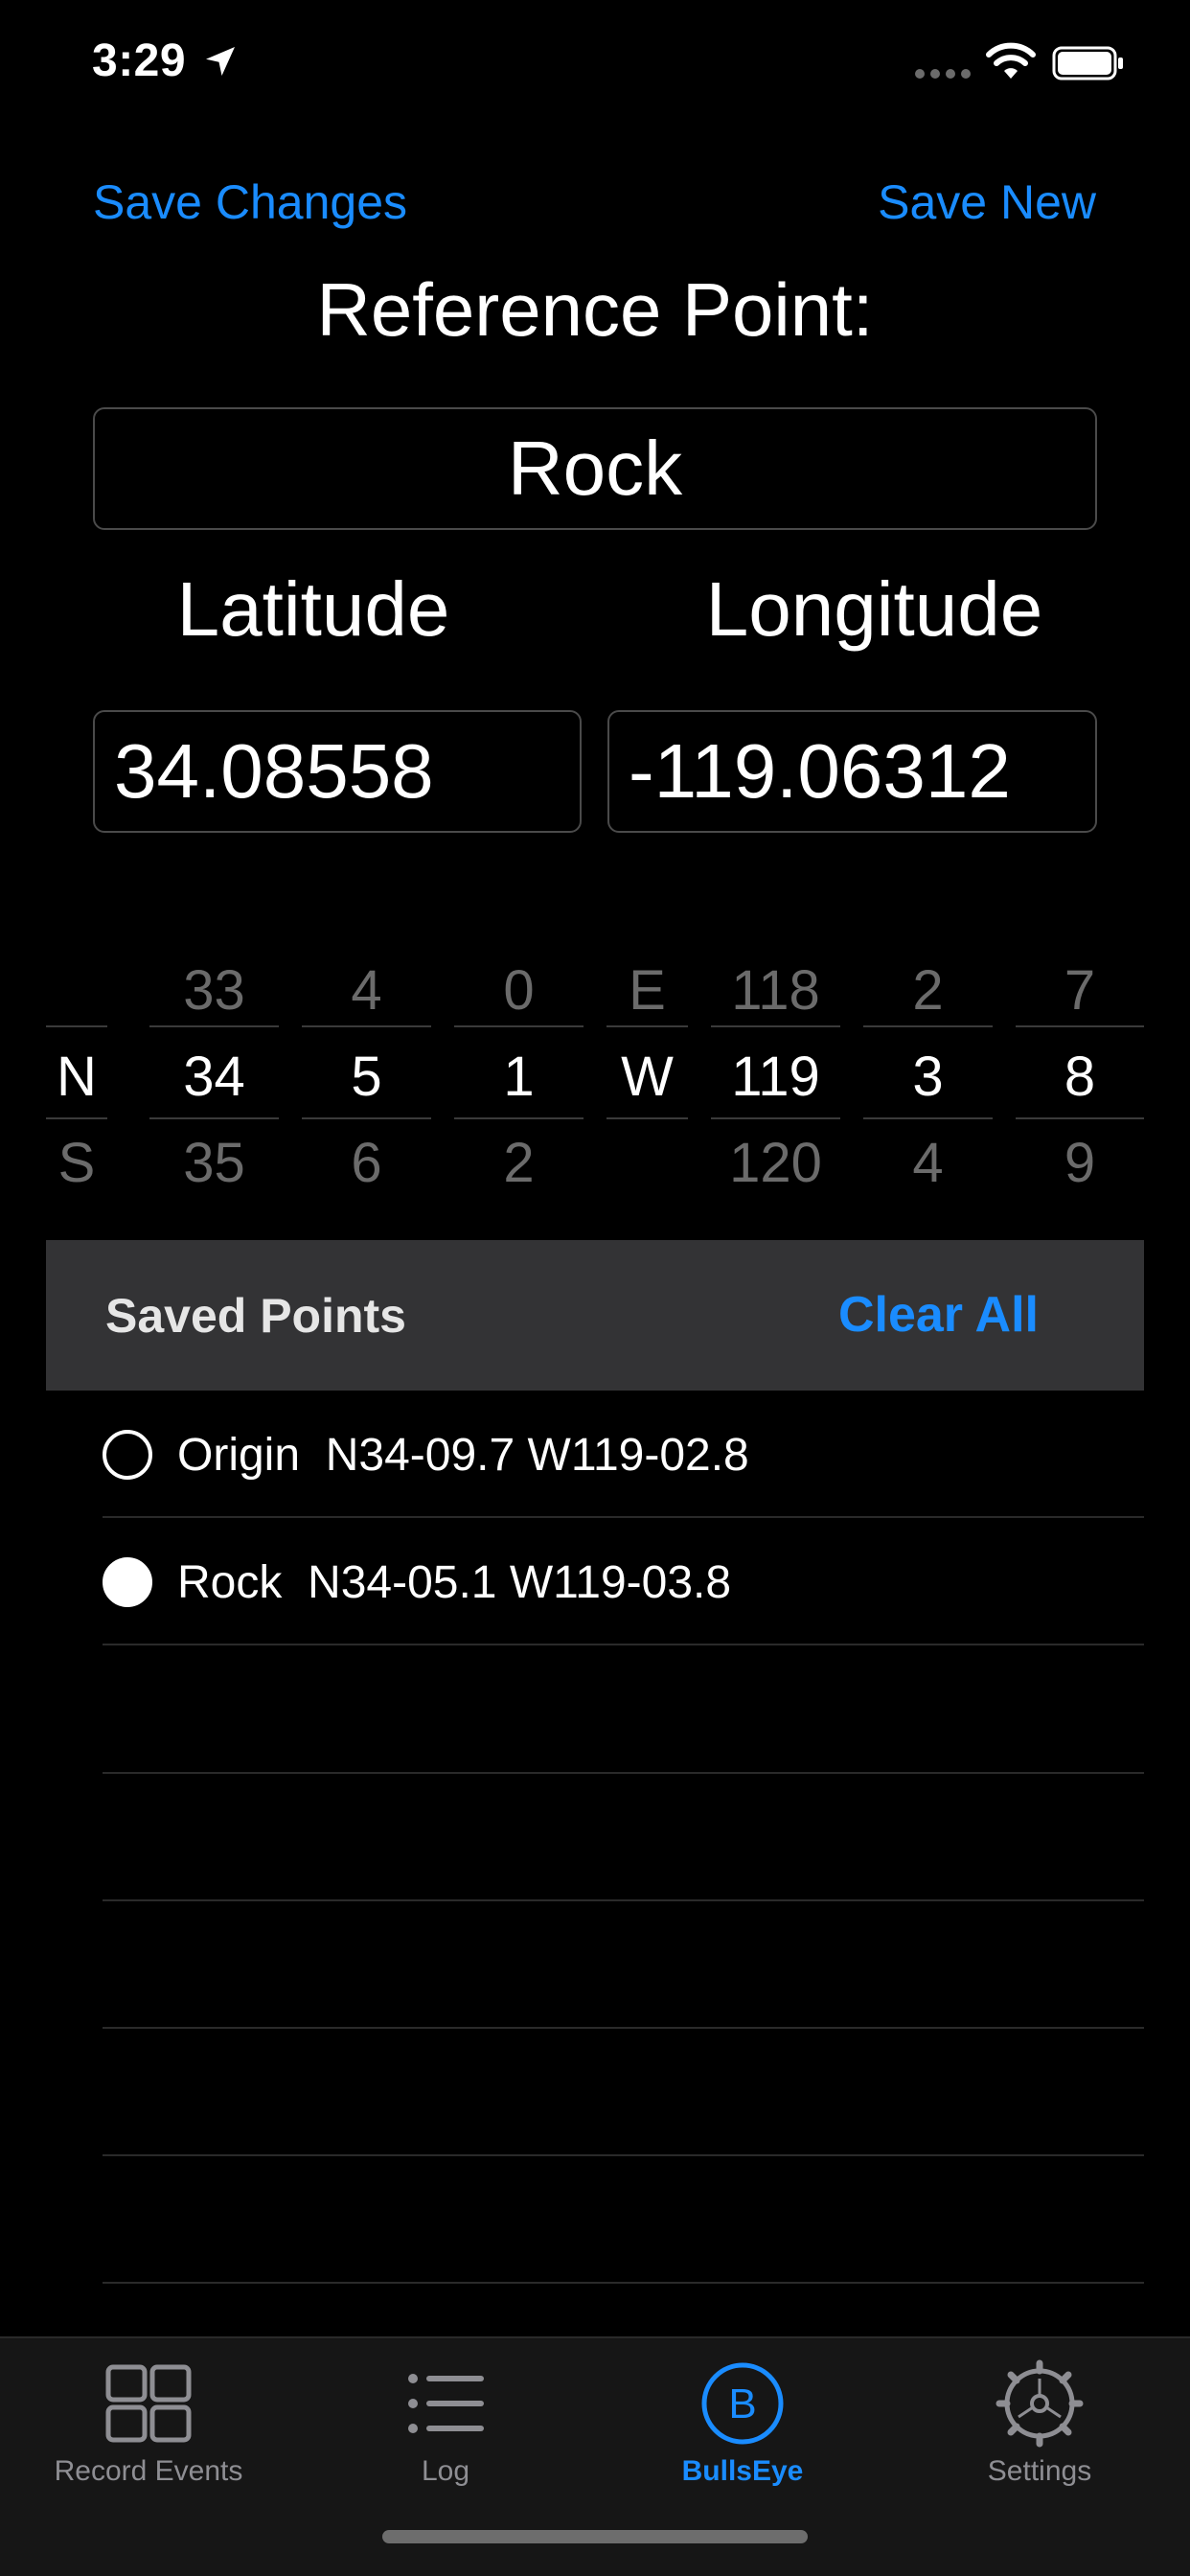  Describe the element at coordinates (776, 1077) in the screenshot. I see `picker-selected-value: 119` at that location.